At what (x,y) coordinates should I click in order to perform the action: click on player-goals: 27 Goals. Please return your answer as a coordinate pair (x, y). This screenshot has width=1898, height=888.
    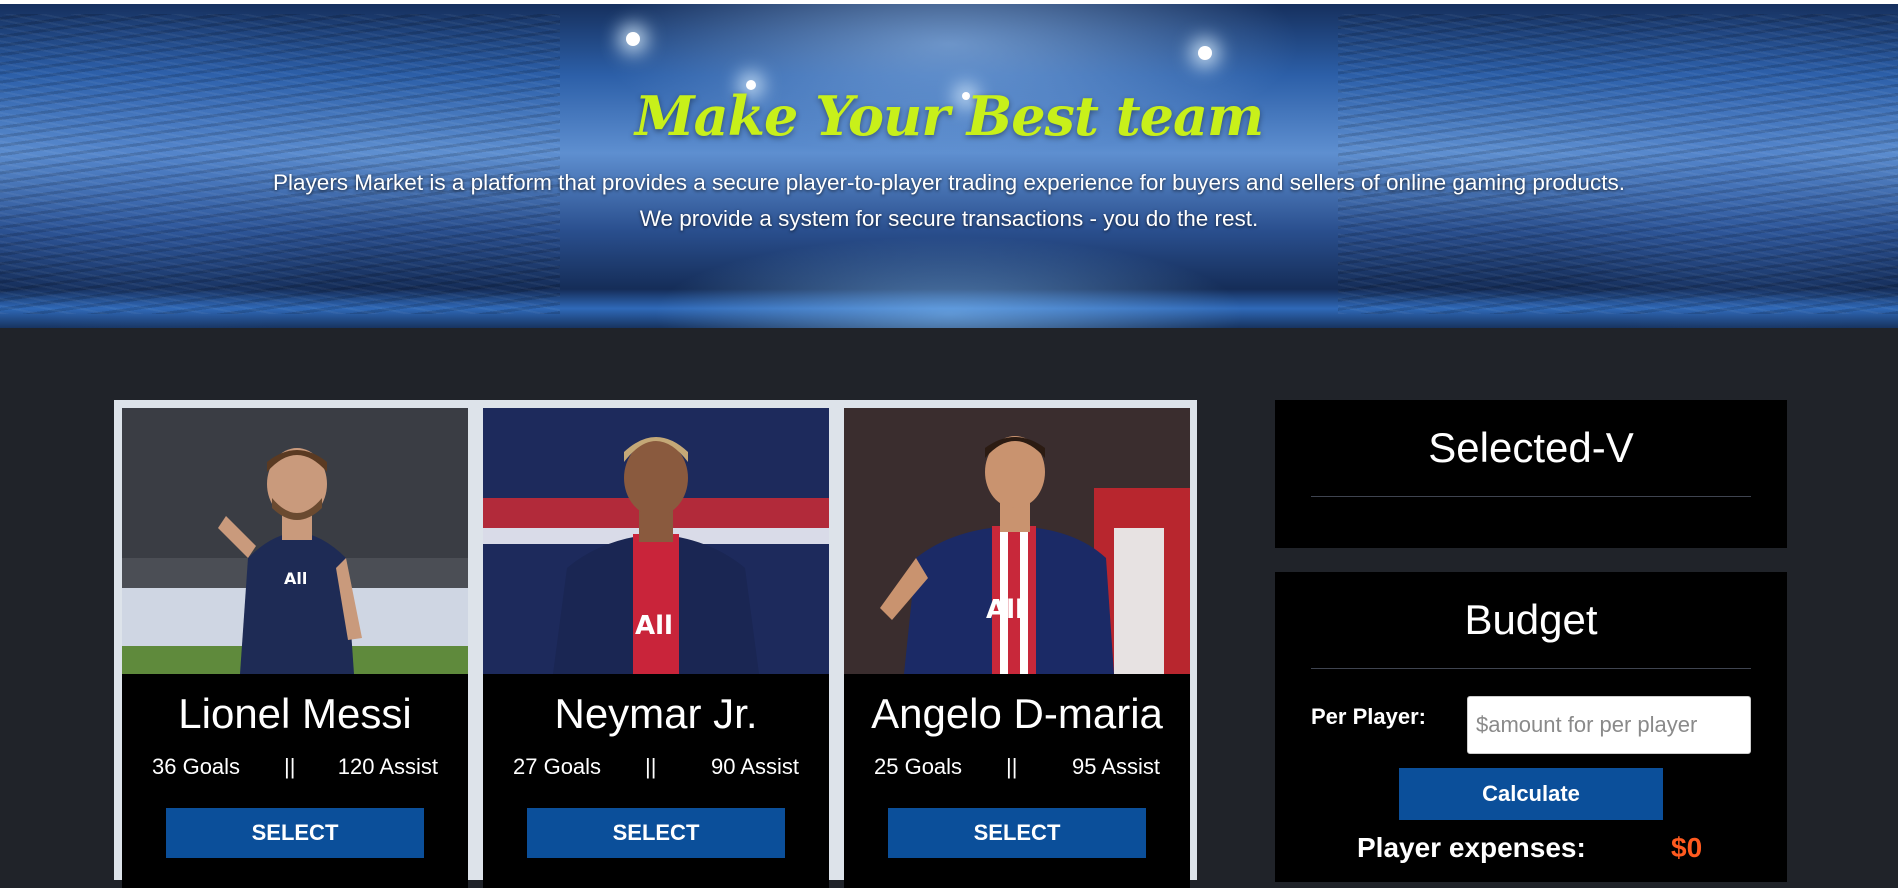
    Looking at the image, I should click on (557, 766).